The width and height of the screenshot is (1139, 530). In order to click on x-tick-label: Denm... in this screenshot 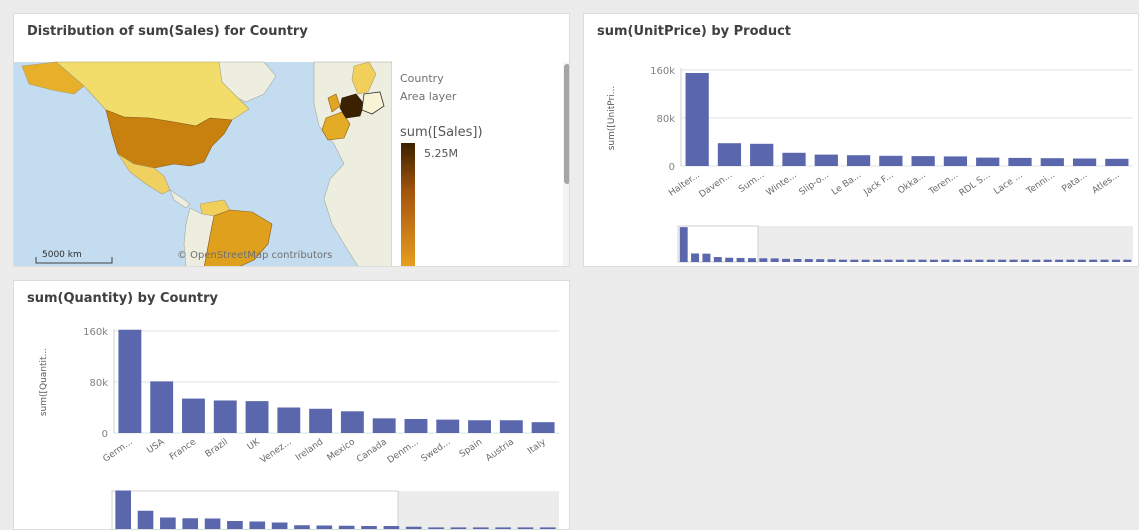, I will do `click(403, 451)`.